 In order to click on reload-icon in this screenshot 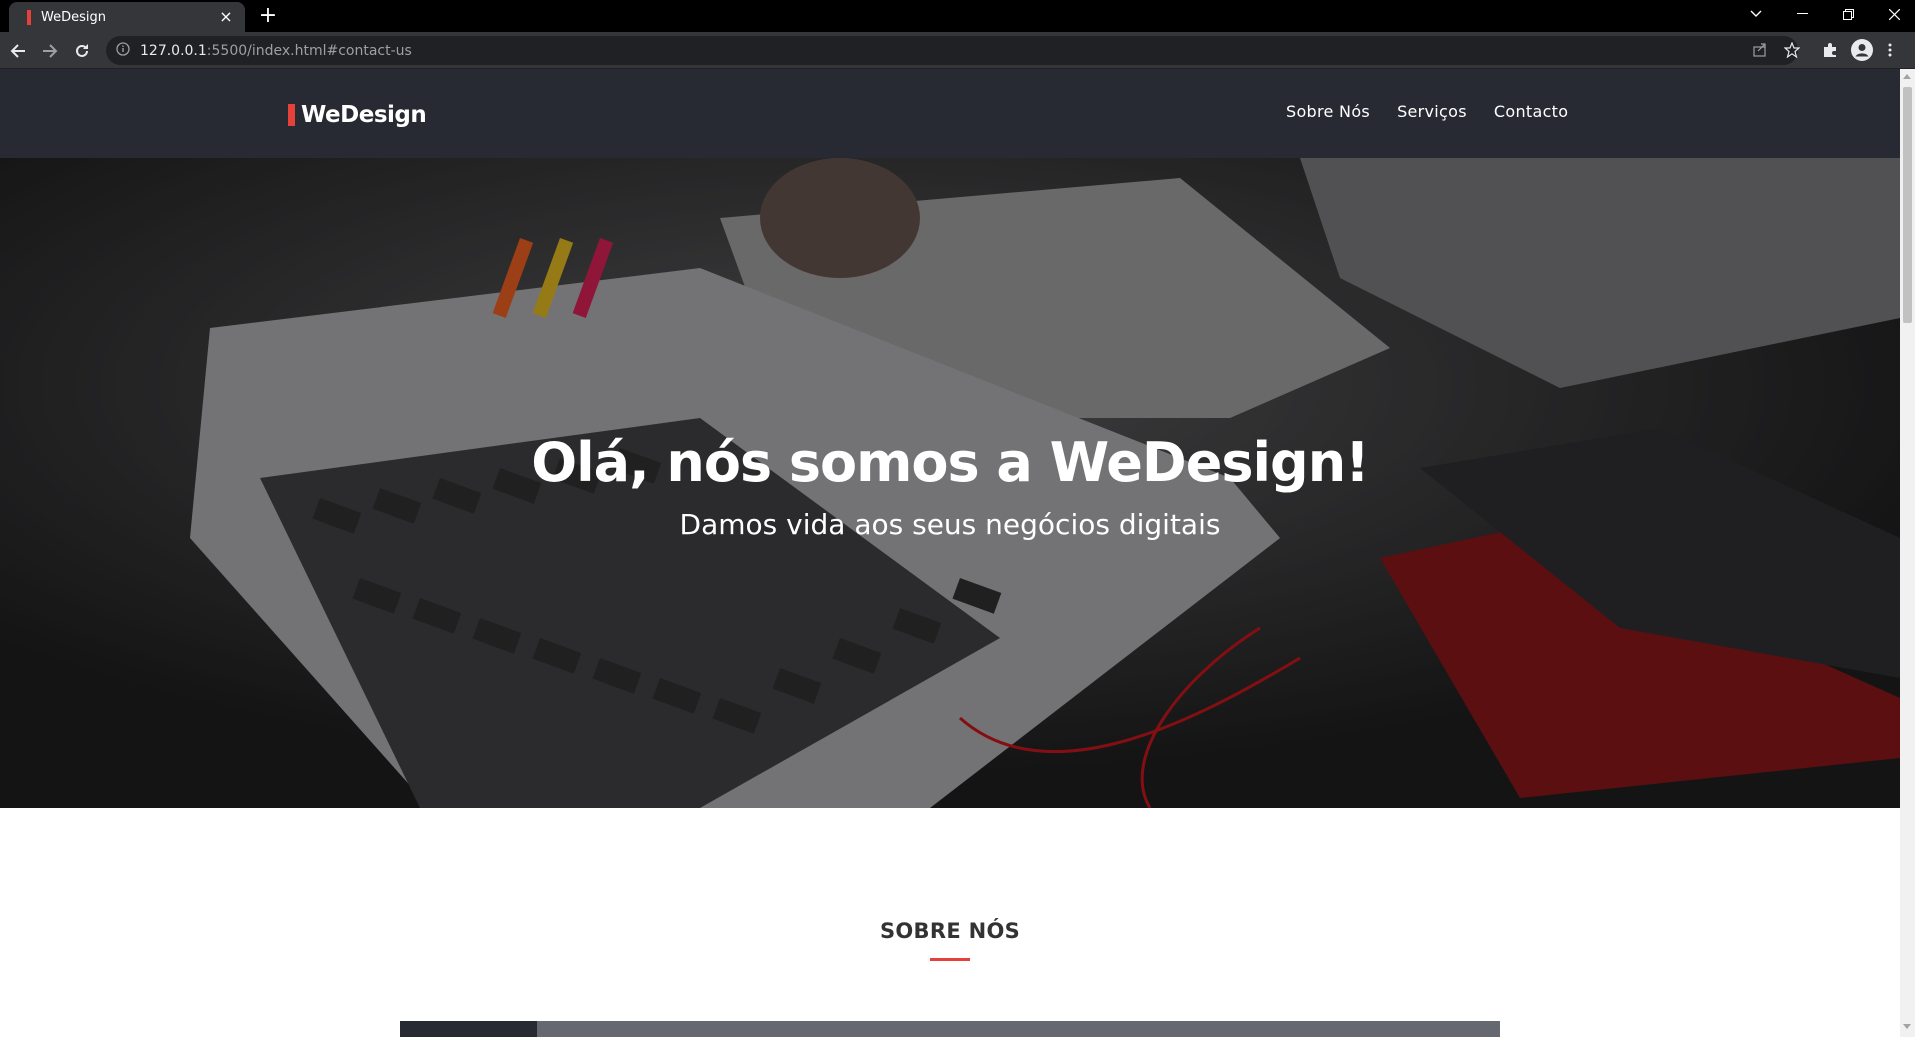, I will do `click(82, 51)`.